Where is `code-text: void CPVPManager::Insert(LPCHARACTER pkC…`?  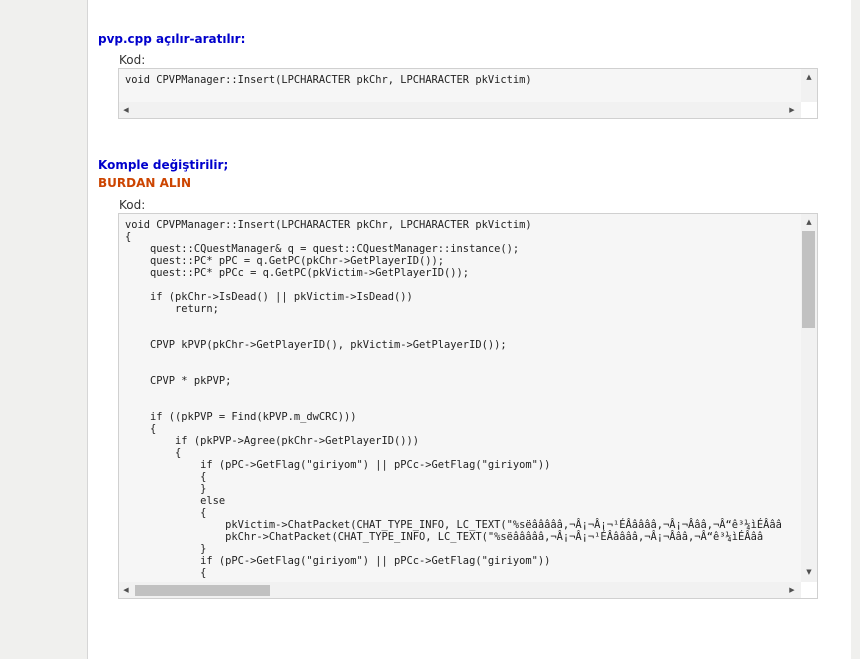
code-text: void CPVPManager::Insert(LPCHARACTER pkC… is located at coordinates (328, 80).